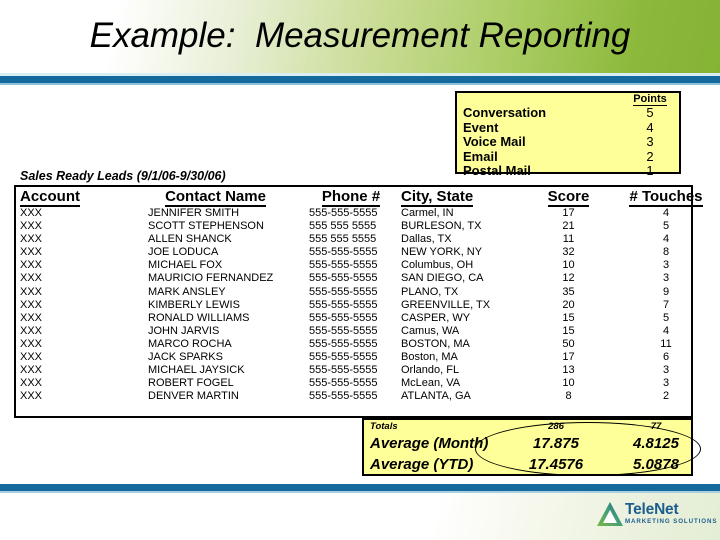 The image size is (720, 540). I want to click on header-divider-blue, so click(360, 79).